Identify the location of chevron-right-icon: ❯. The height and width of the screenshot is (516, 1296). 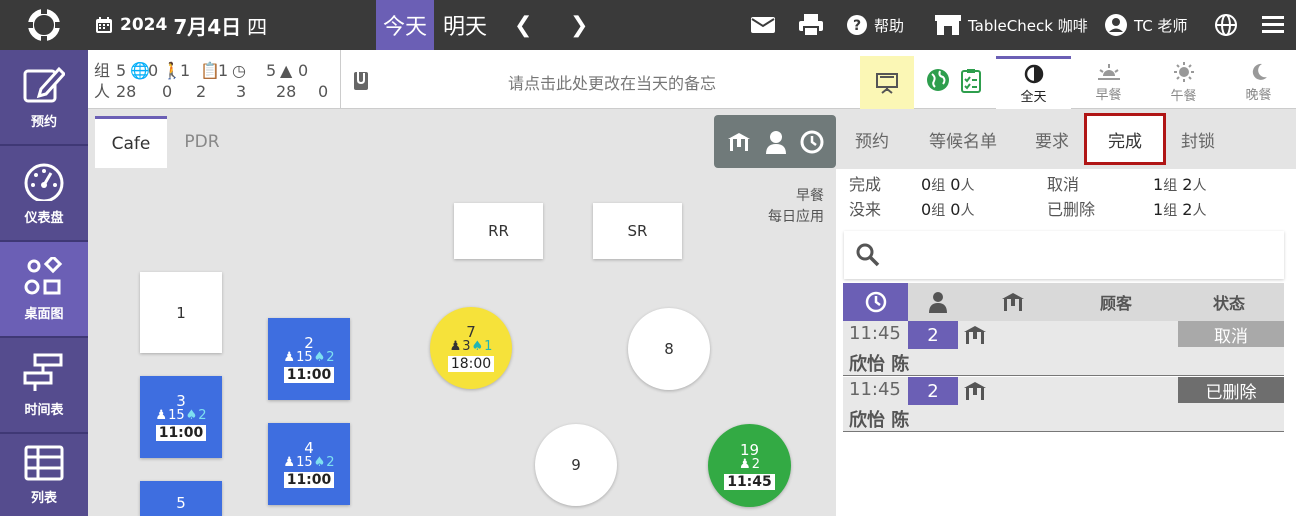
(579, 25).